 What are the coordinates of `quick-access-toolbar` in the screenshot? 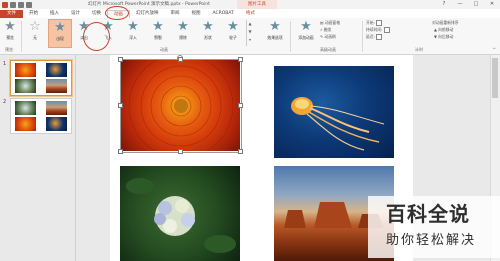 It's located at (16, 4).